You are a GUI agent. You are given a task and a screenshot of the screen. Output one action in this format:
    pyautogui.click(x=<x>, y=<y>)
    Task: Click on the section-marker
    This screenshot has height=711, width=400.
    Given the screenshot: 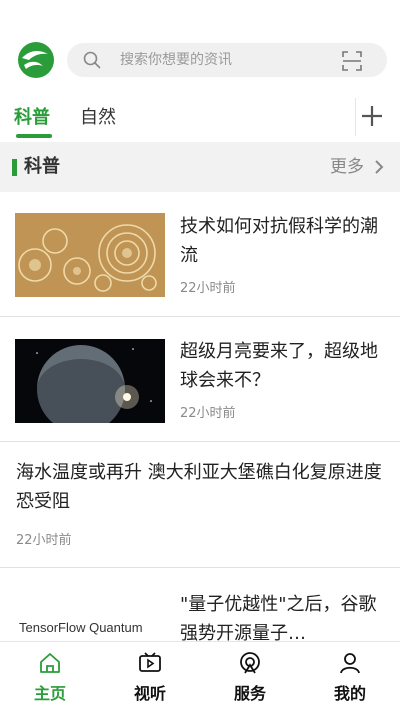 What is the action you would take?
    pyautogui.click(x=14, y=167)
    